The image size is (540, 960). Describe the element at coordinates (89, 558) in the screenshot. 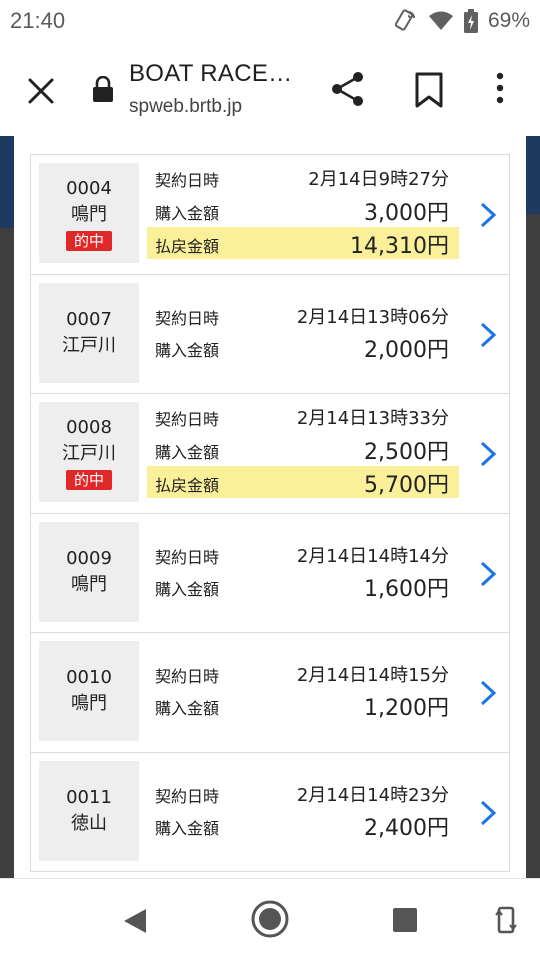

I see `race-number: 0009` at that location.